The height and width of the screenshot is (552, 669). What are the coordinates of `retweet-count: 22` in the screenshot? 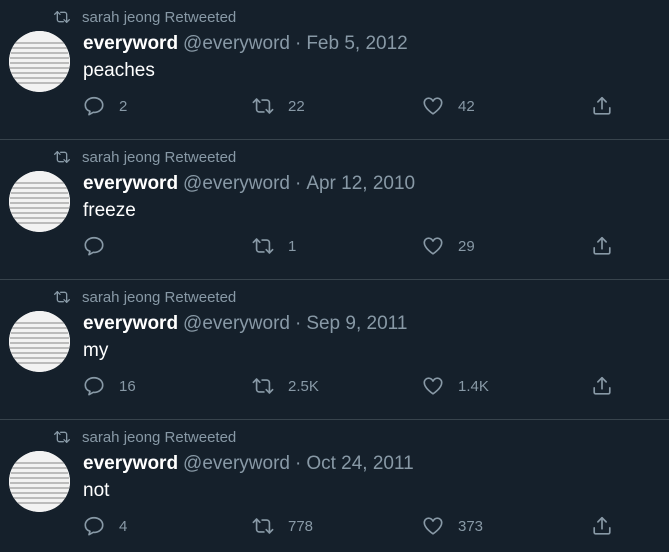 It's located at (296, 106).